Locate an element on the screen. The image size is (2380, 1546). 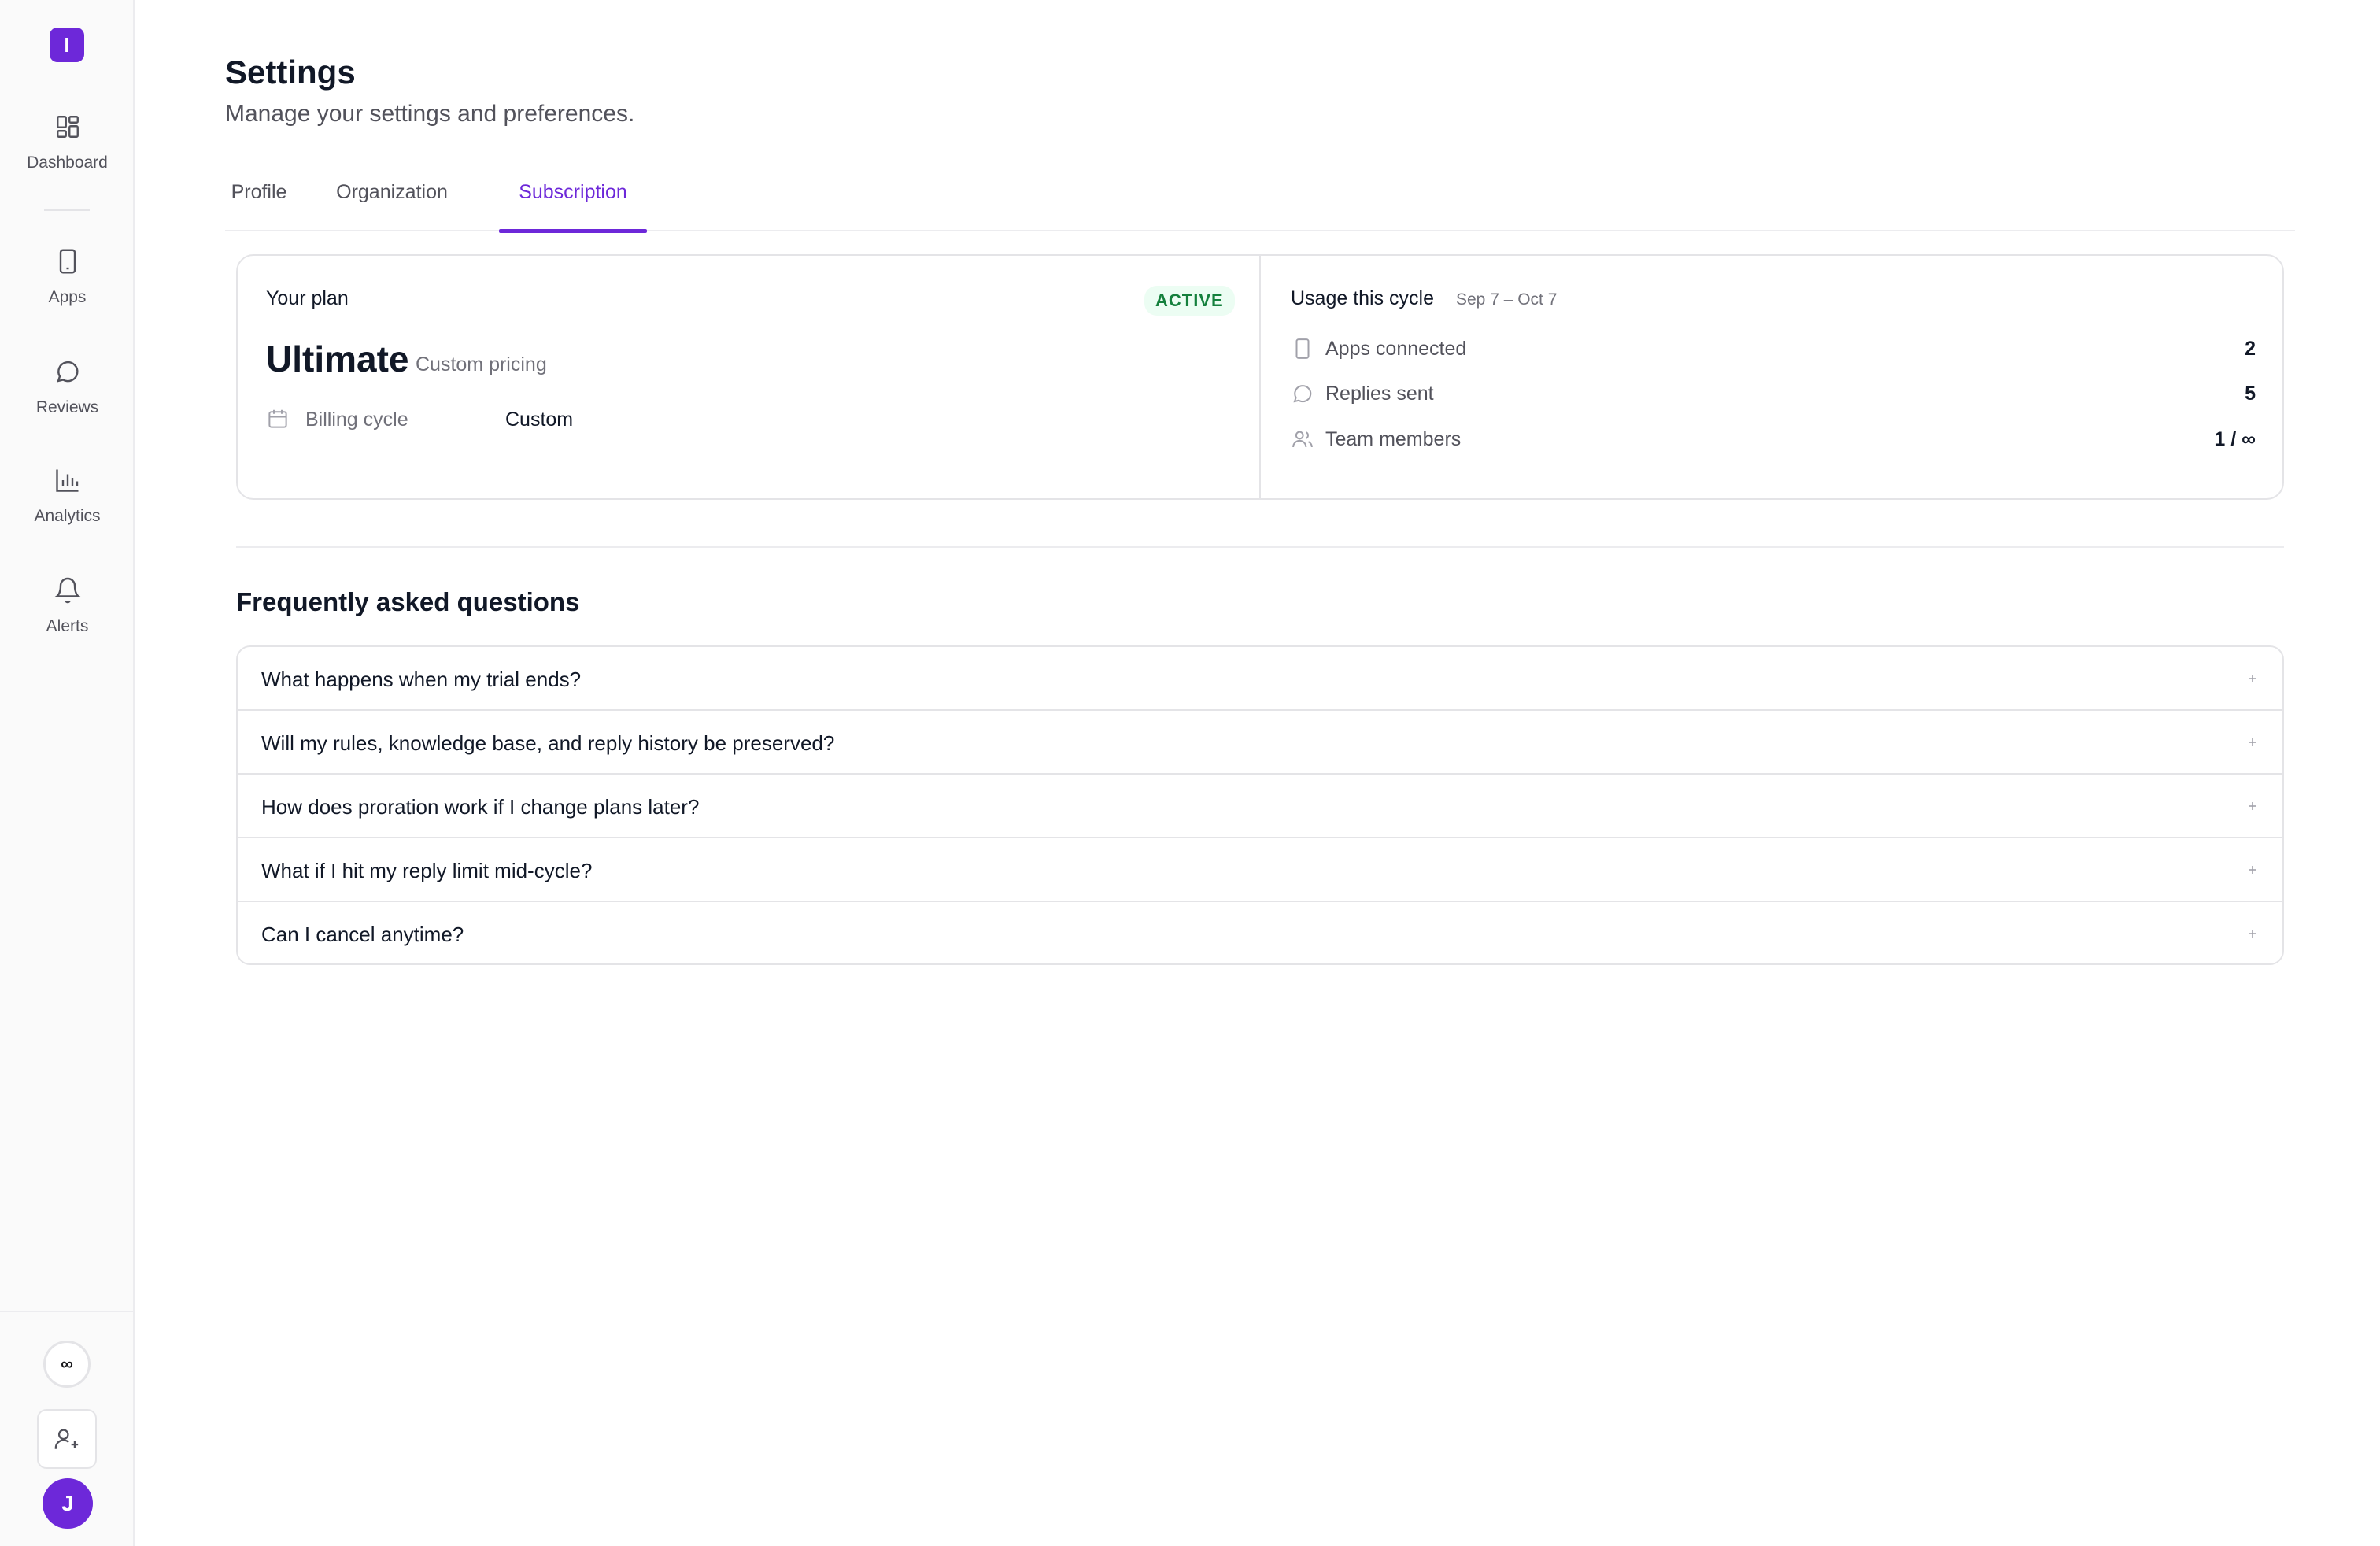
sidebar-item-label: Alerts is located at coordinates (67, 626).